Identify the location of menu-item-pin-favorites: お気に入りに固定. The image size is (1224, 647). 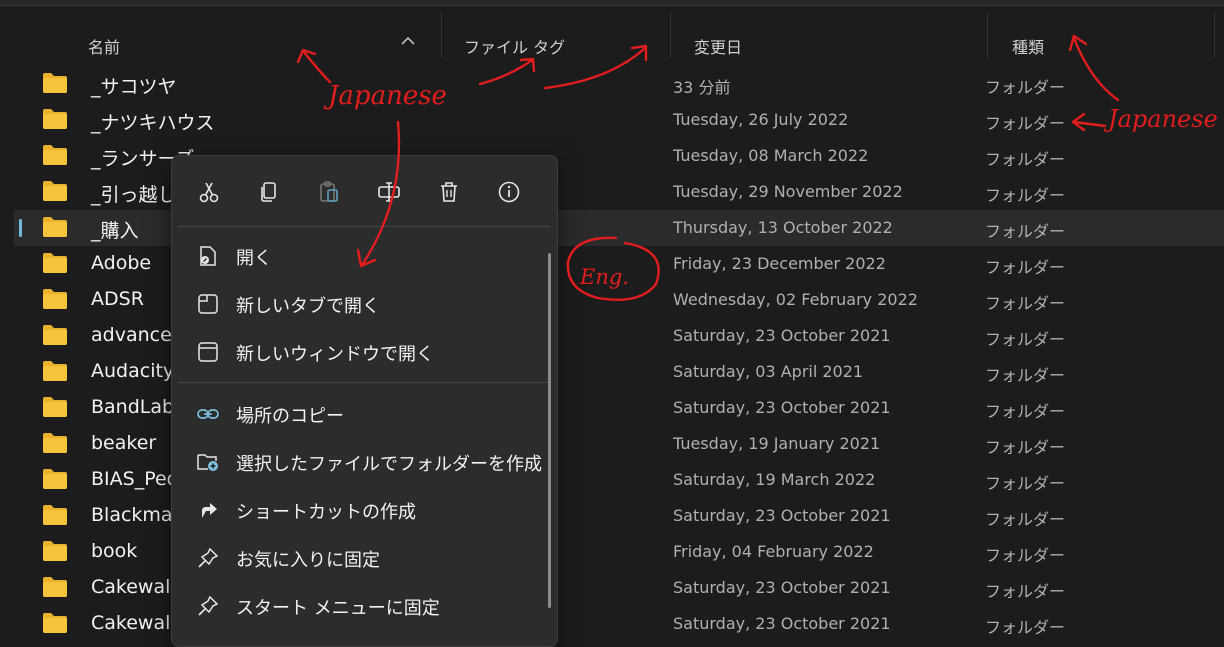
(355, 558).